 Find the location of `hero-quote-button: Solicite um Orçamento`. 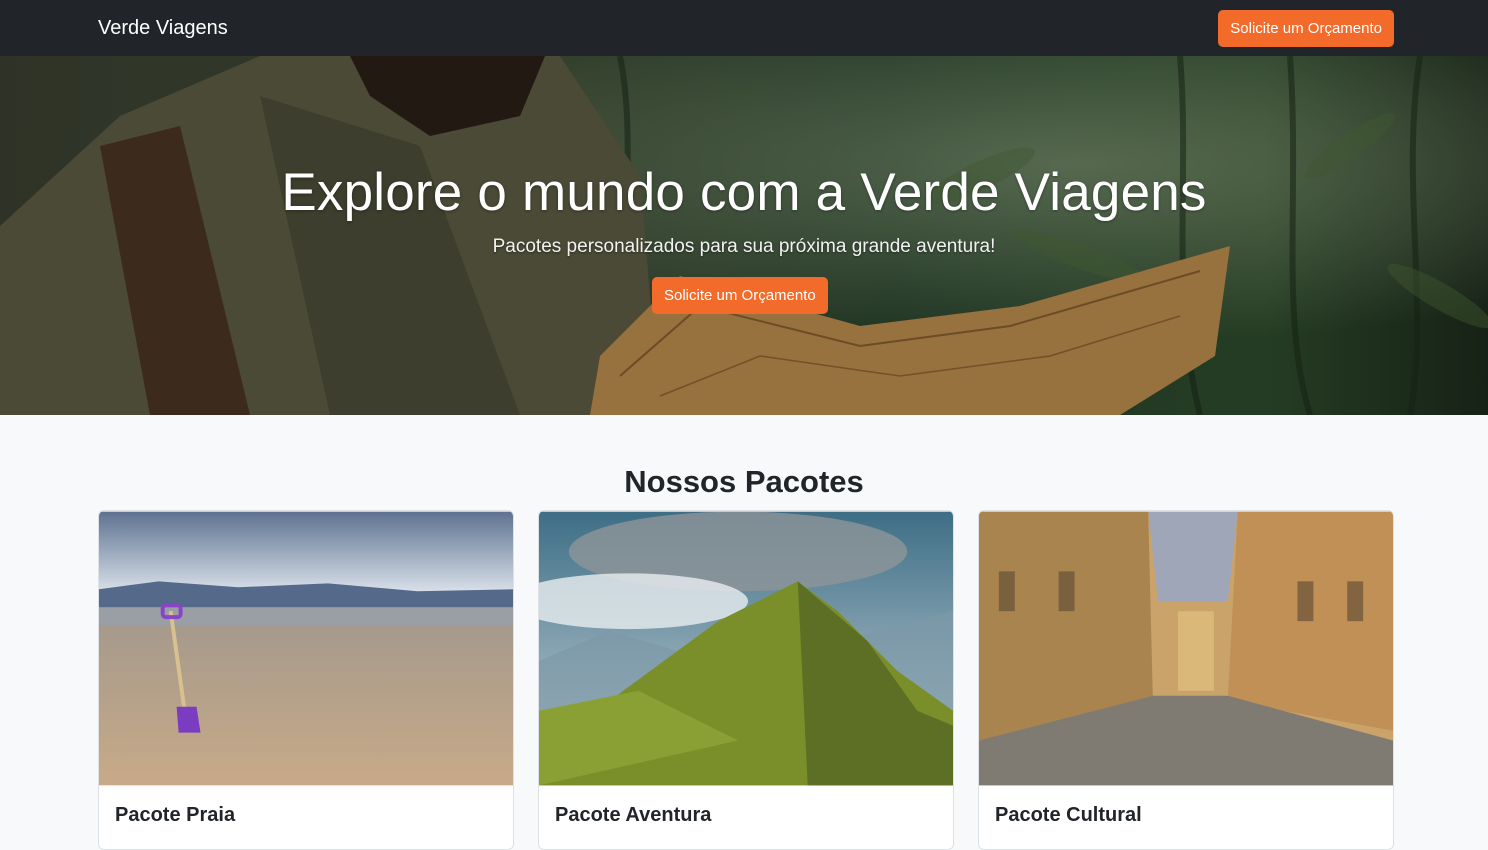

hero-quote-button: Solicite um Orçamento is located at coordinates (740, 295).